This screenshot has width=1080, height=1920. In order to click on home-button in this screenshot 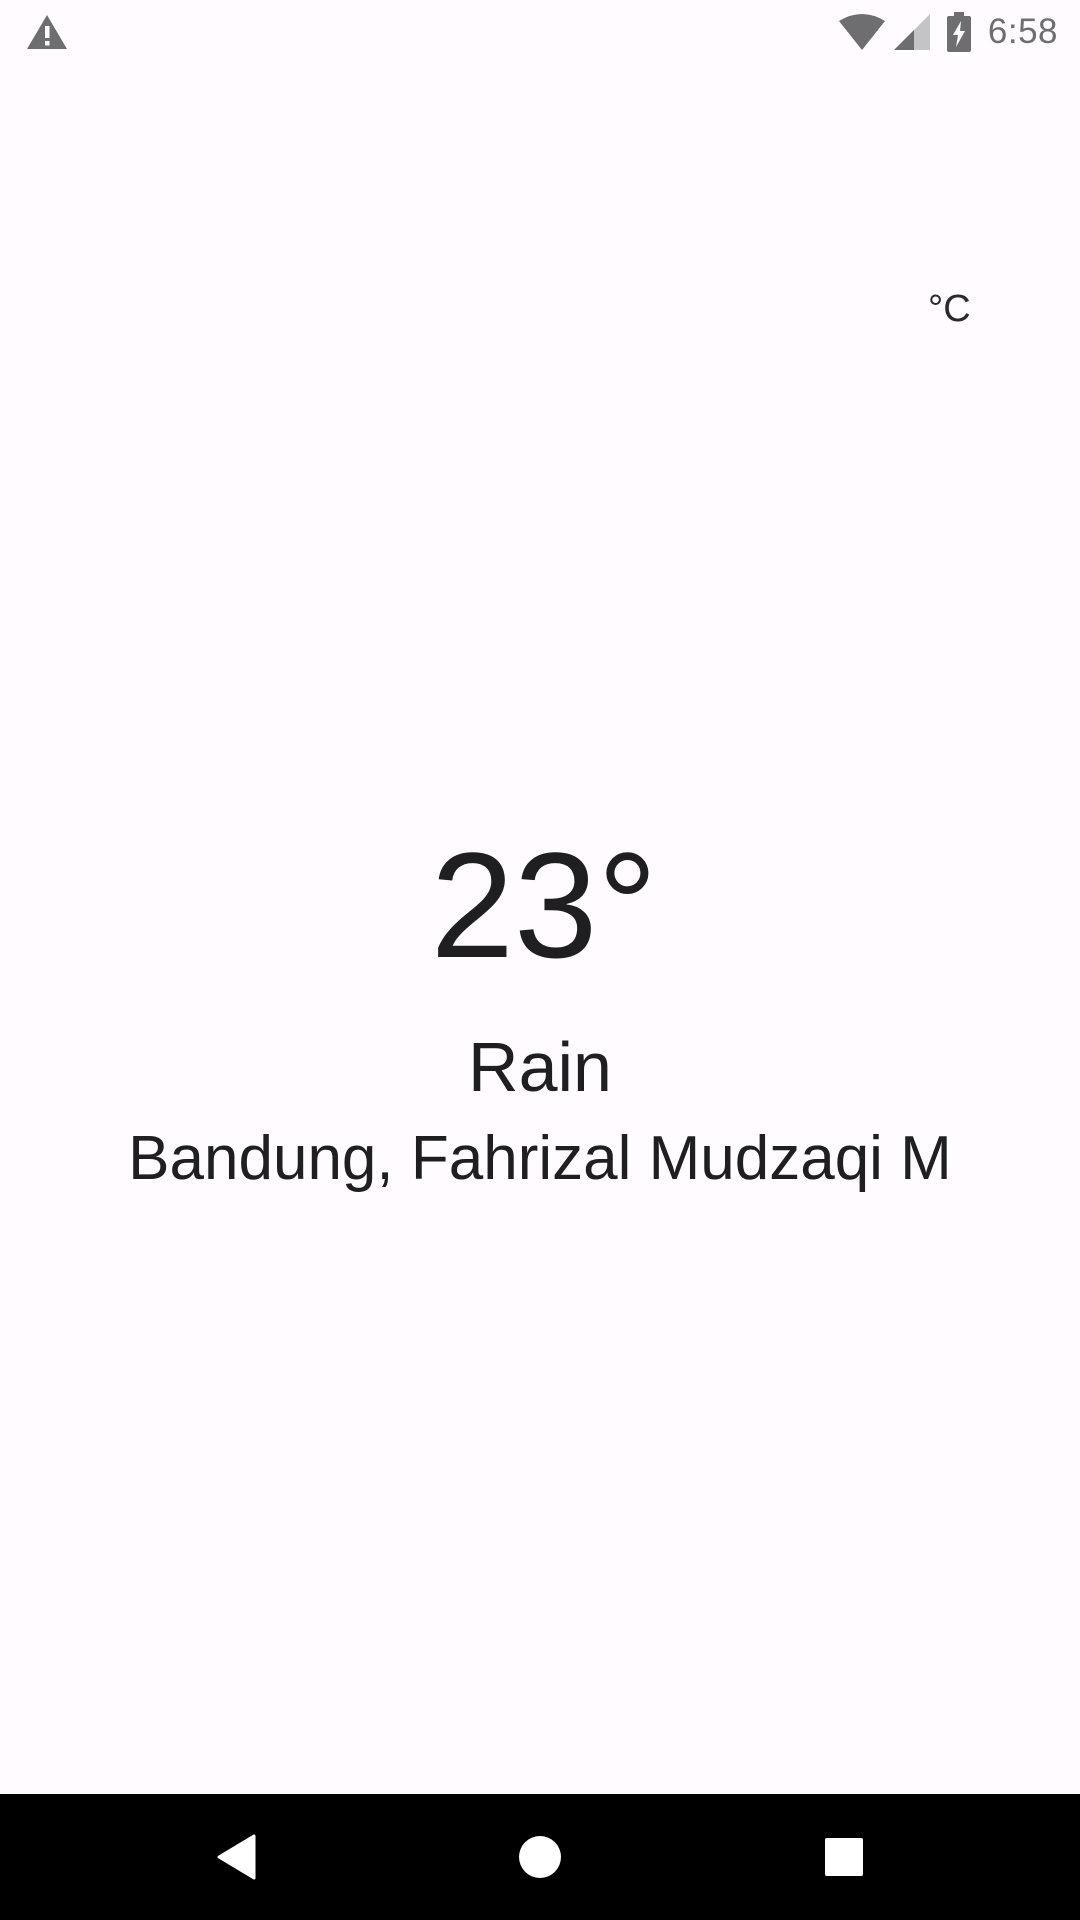, I will do `click(540, 1857)`.